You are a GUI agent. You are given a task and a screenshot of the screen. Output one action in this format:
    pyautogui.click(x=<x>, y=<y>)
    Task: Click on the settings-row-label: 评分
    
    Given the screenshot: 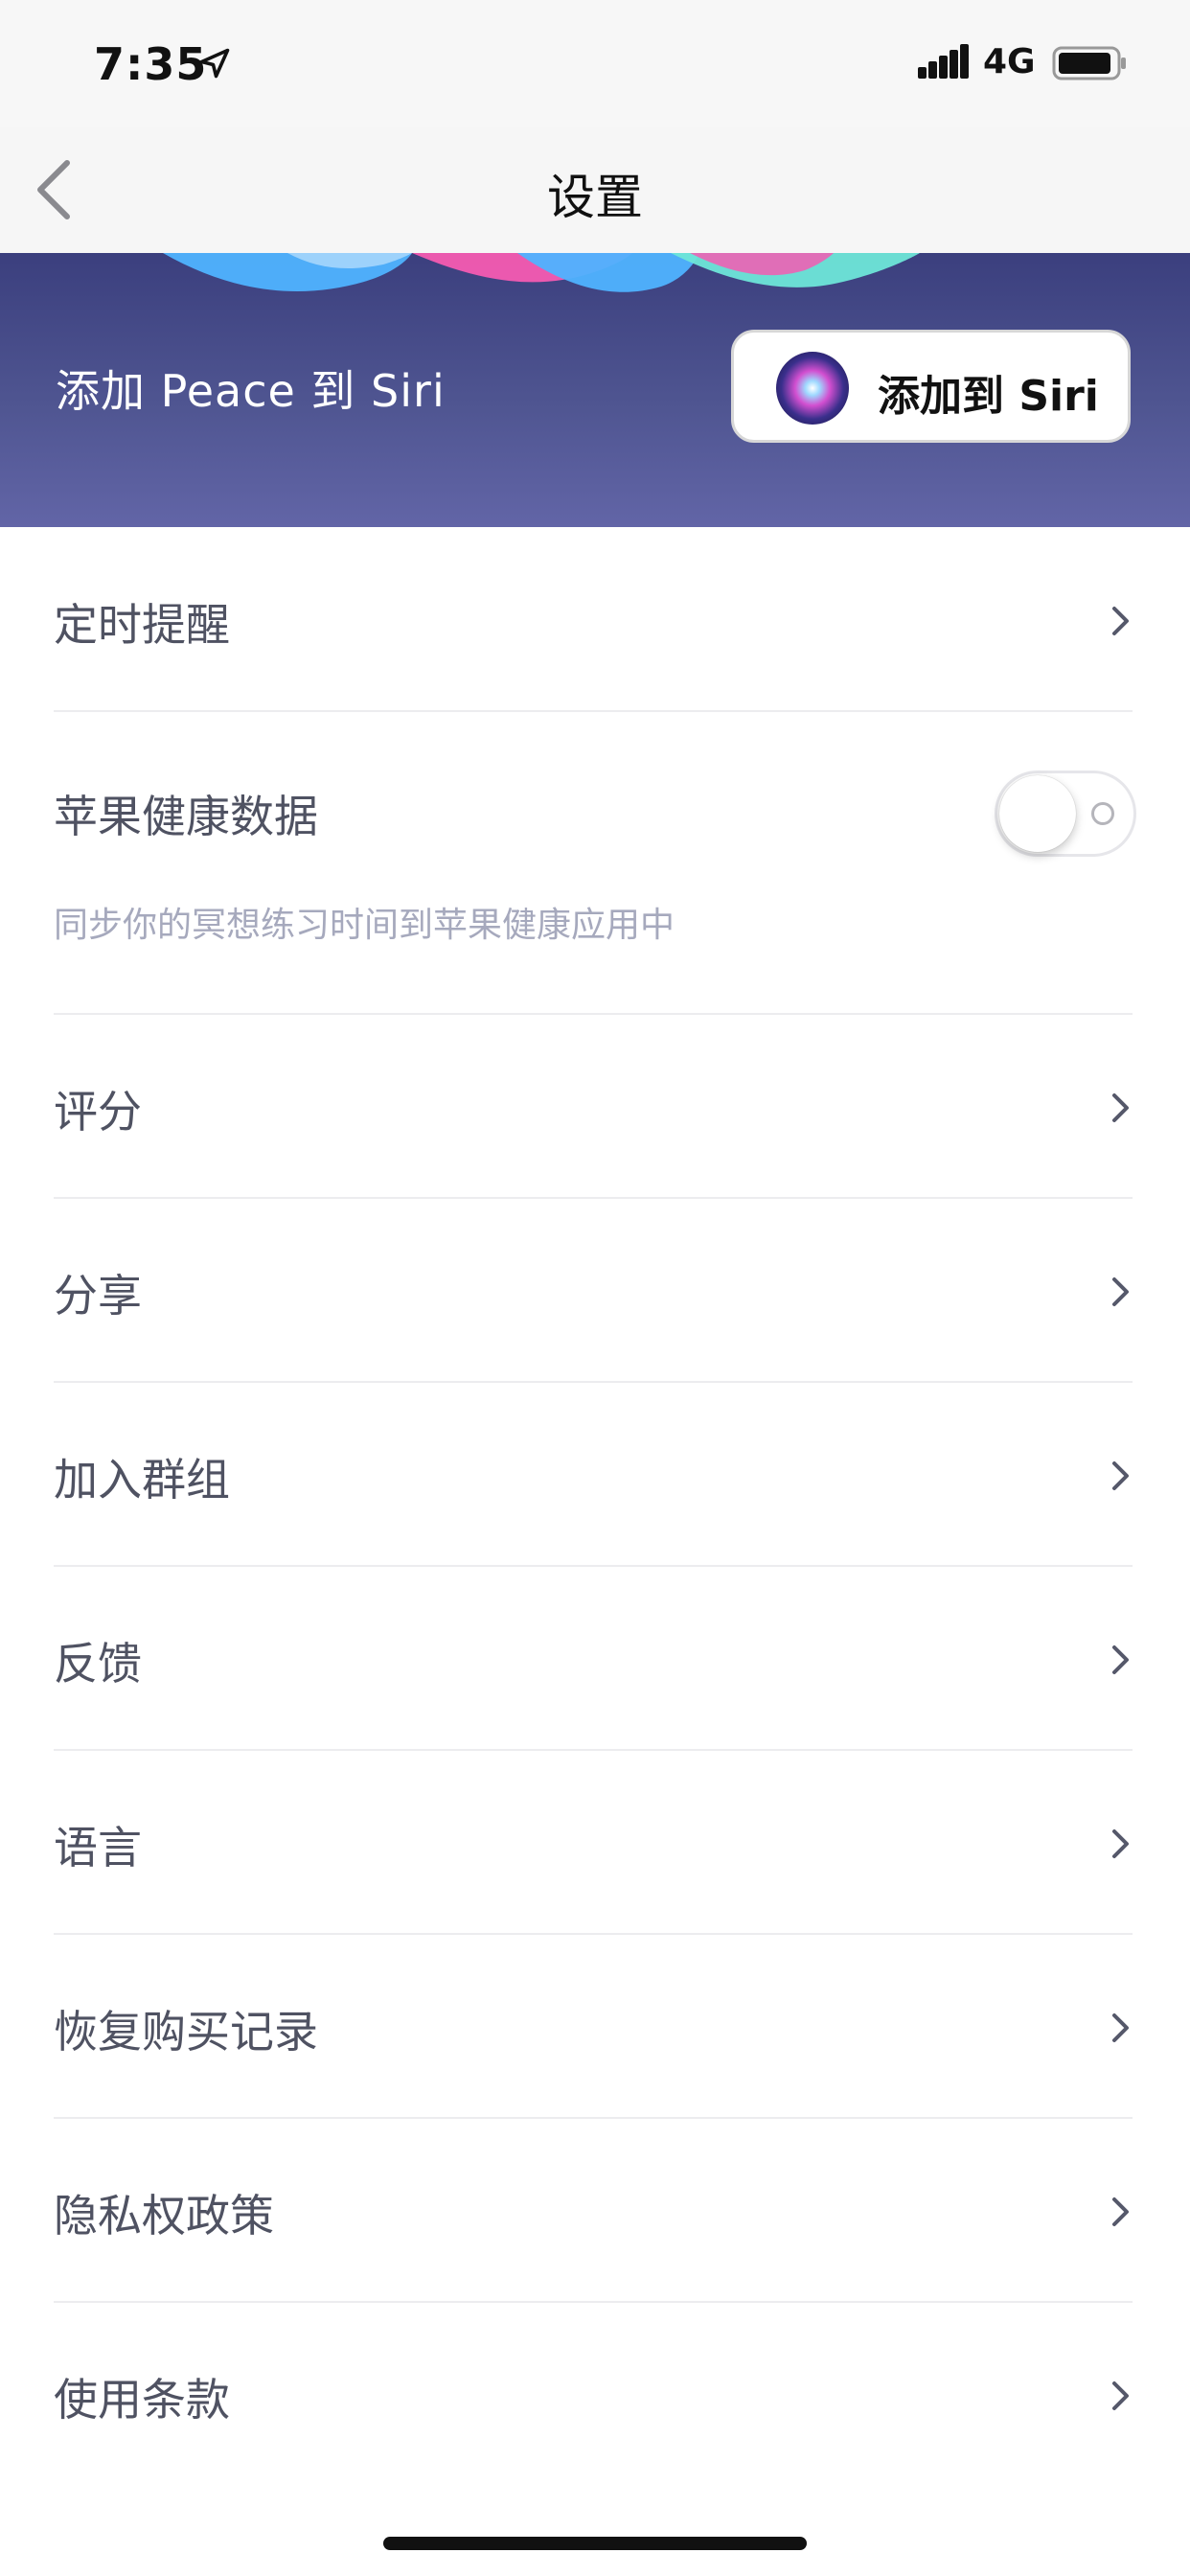 What is the action you would take?
    pyautogui.click(x=98, y=1112)
    